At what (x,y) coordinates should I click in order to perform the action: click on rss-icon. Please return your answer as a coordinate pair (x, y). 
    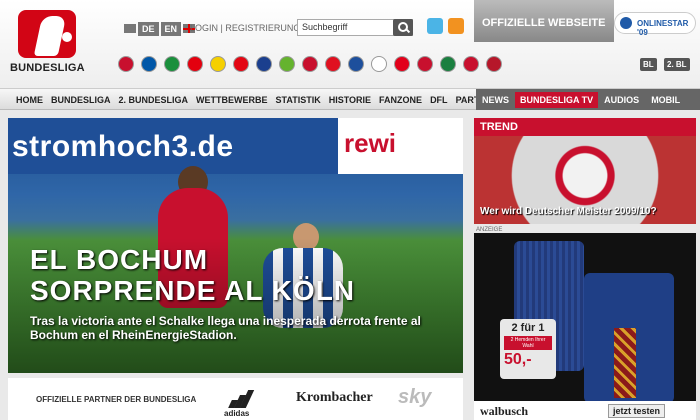
    Looking at the image, I should click on (456, 26).